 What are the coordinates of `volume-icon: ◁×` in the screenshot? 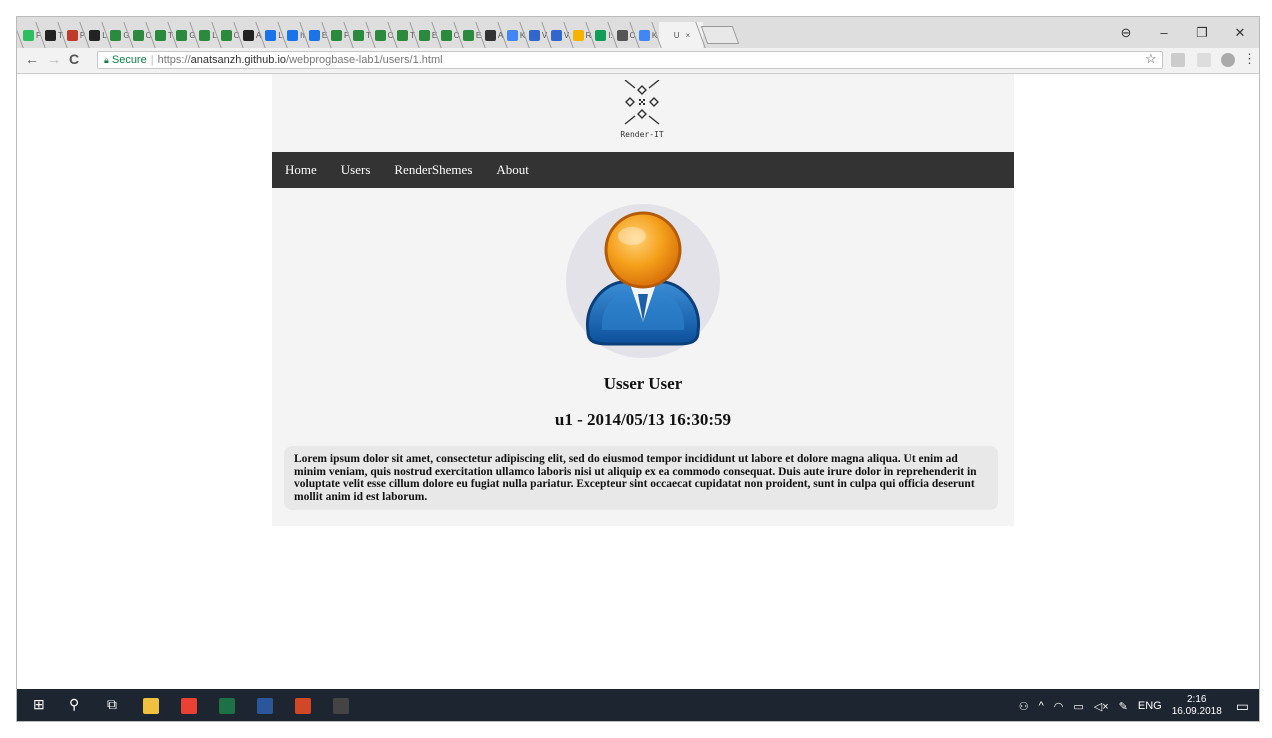 It's located at (1101, 706).